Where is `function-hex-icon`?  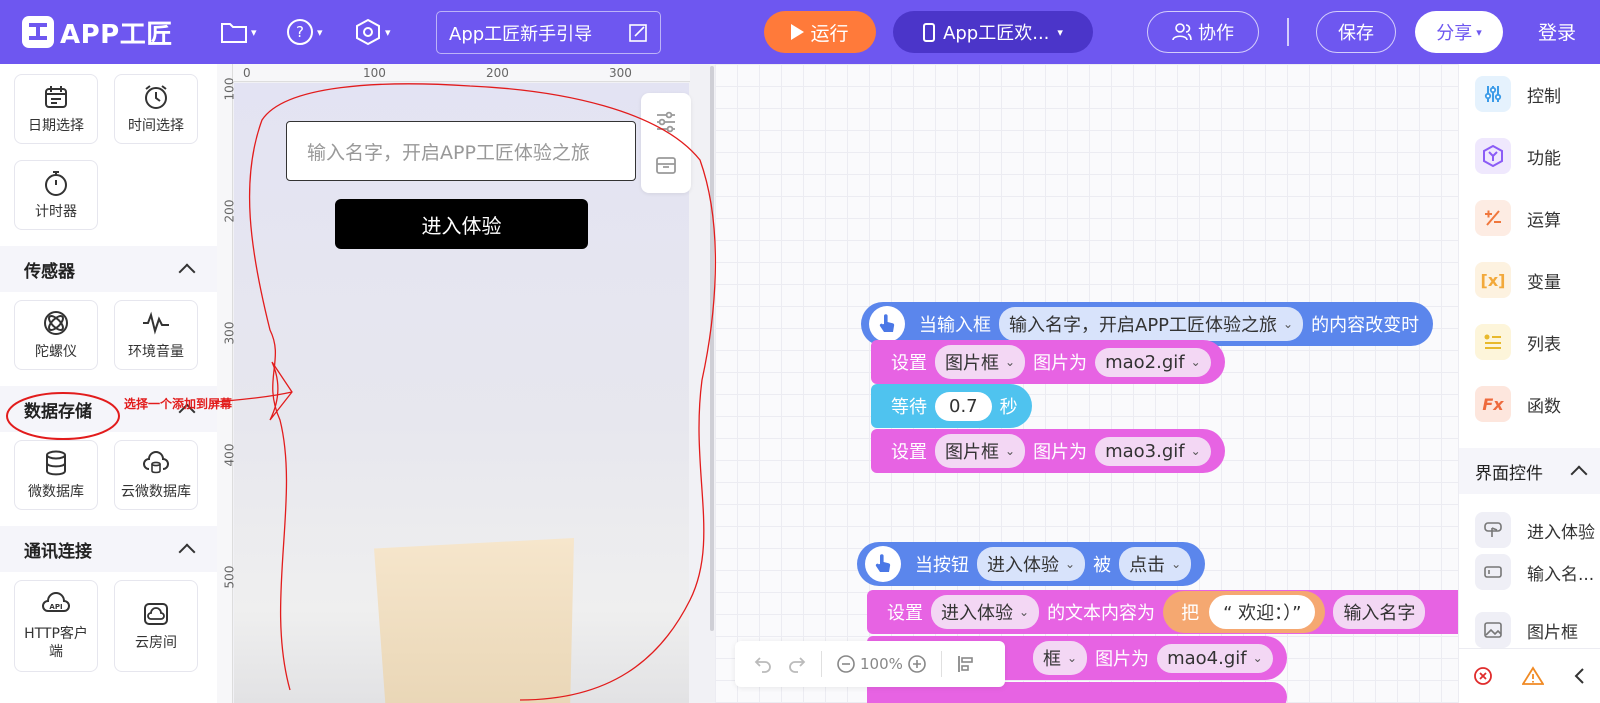 function-hex-icon is located at coordinates (1493, 156).